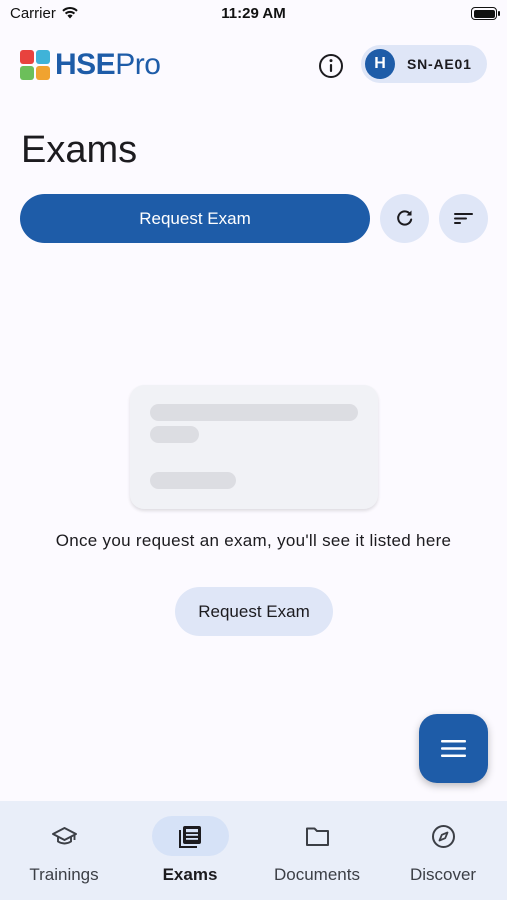  I want to click on app-header: HSEPro H SN-AE01, so click(253, 65).